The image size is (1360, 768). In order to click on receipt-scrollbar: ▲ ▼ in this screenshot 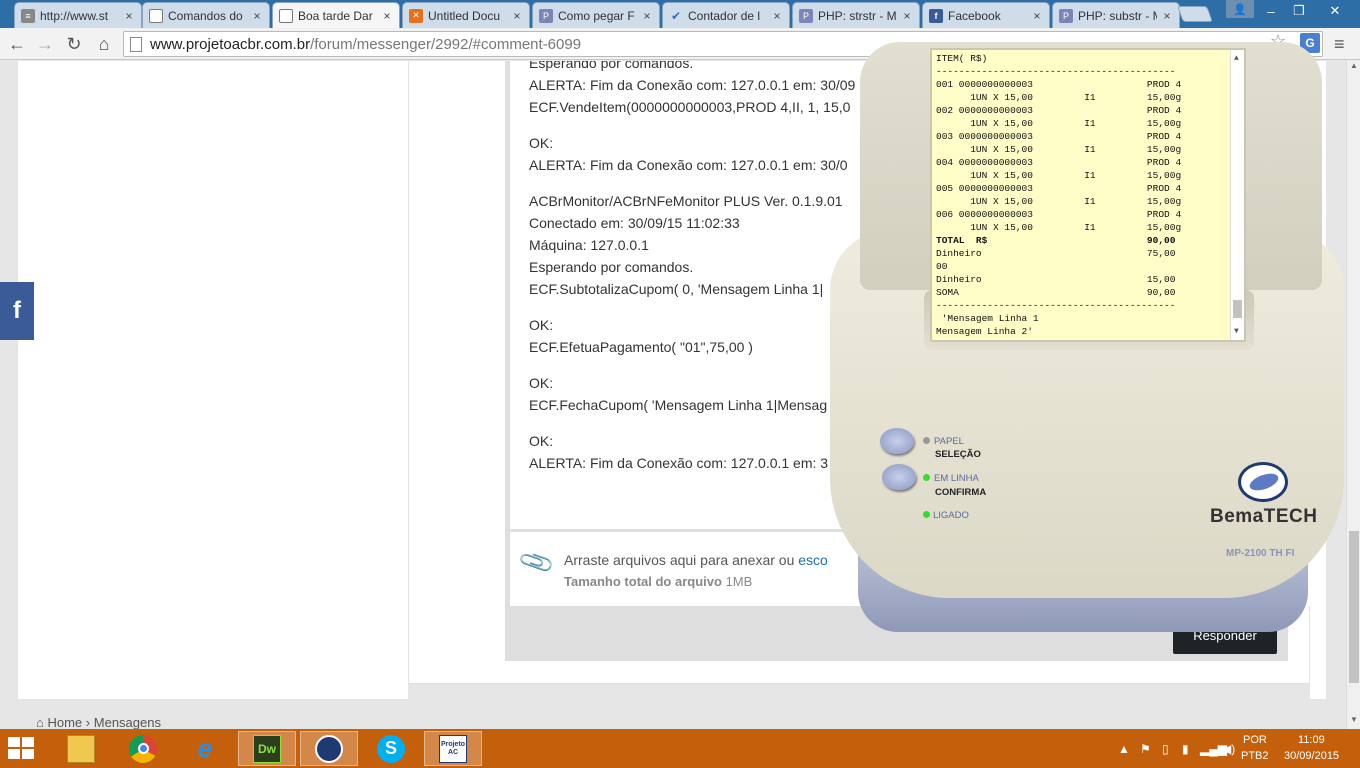, I will do `click(1237, 195)`.